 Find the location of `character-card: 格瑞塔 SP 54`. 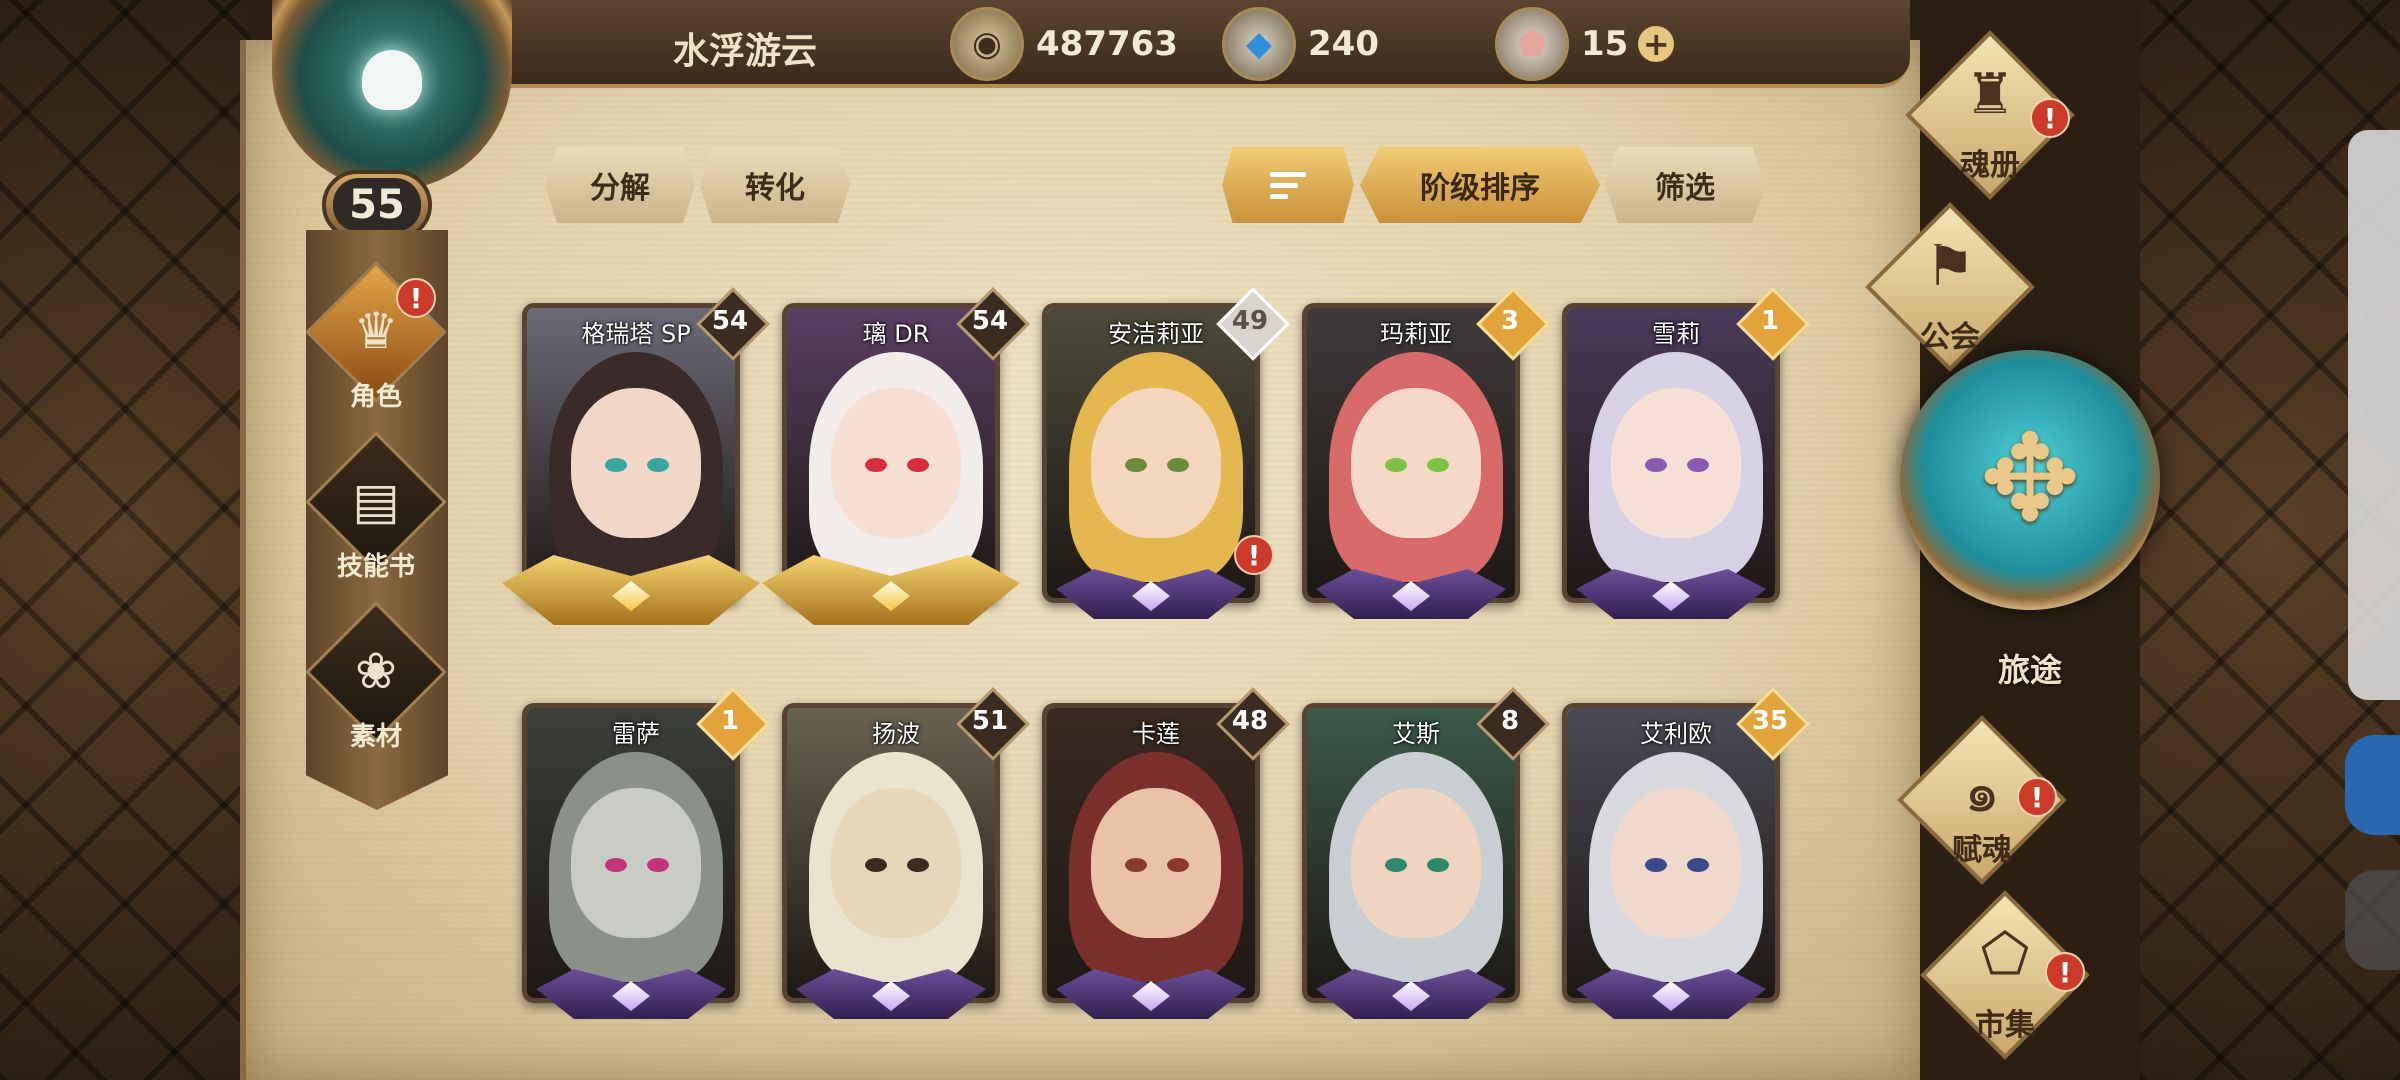

character-card: 格瑞塔 SP 54 is located at coordinates (631, 468).